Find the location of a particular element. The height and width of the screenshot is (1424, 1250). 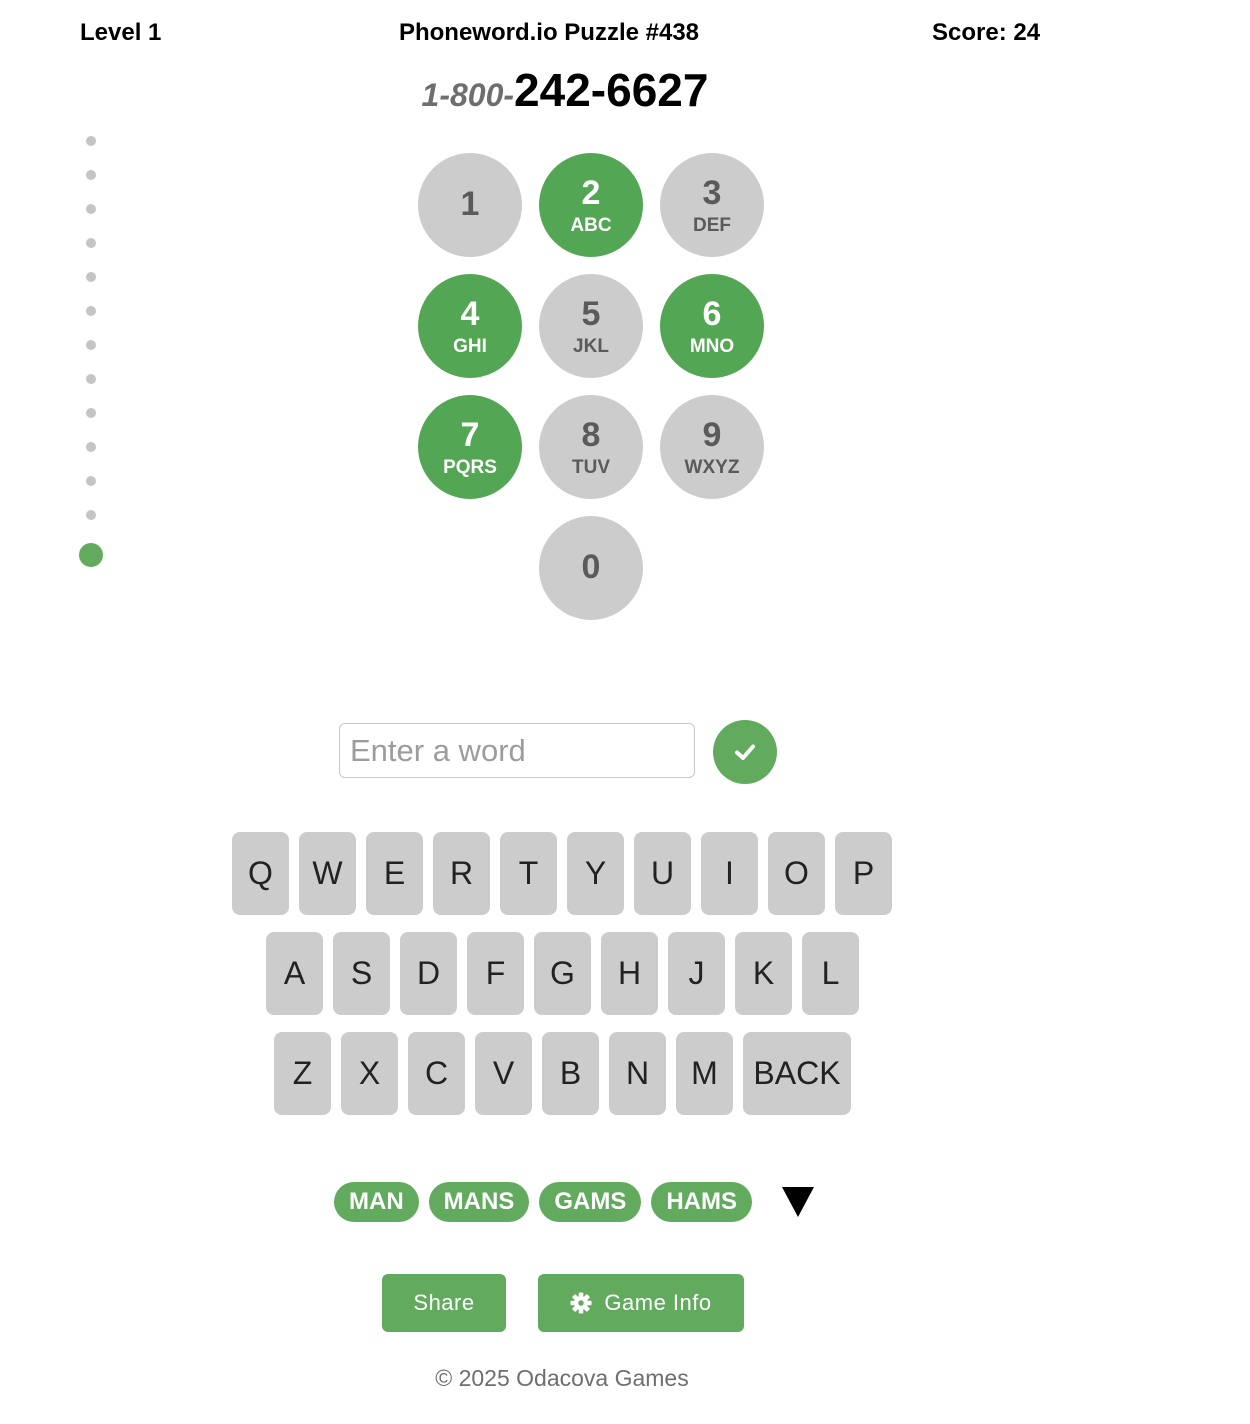

keypad-key-0: 0 is located at coordinates (591, 568).